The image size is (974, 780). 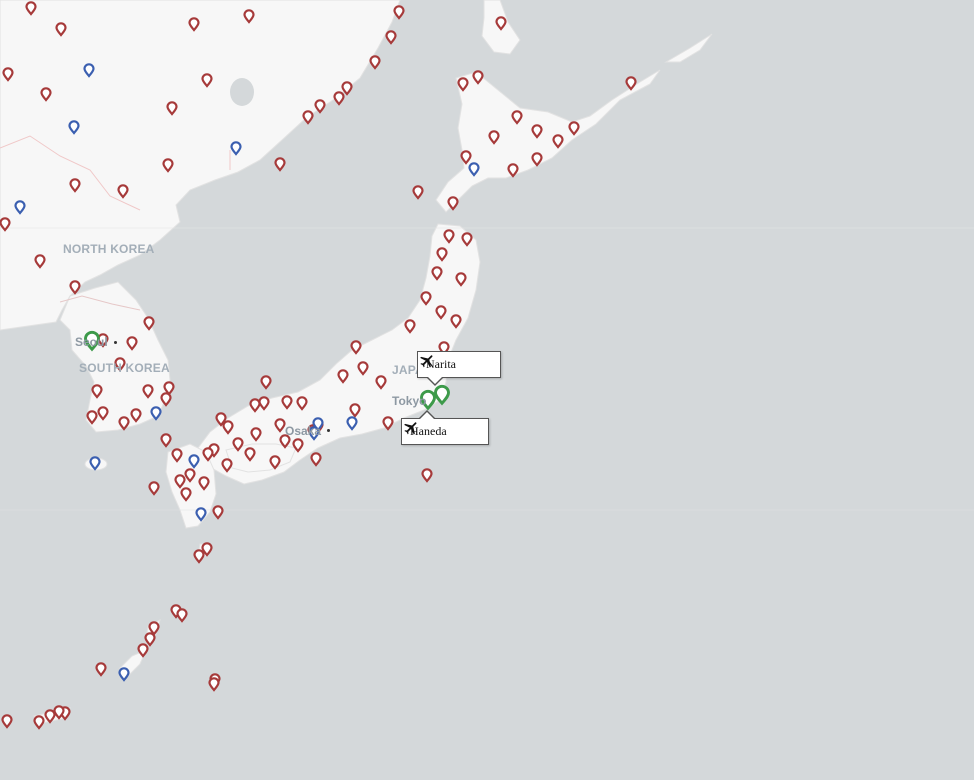 I want to click on city-dot-osaka, so click(x=328, y=430).